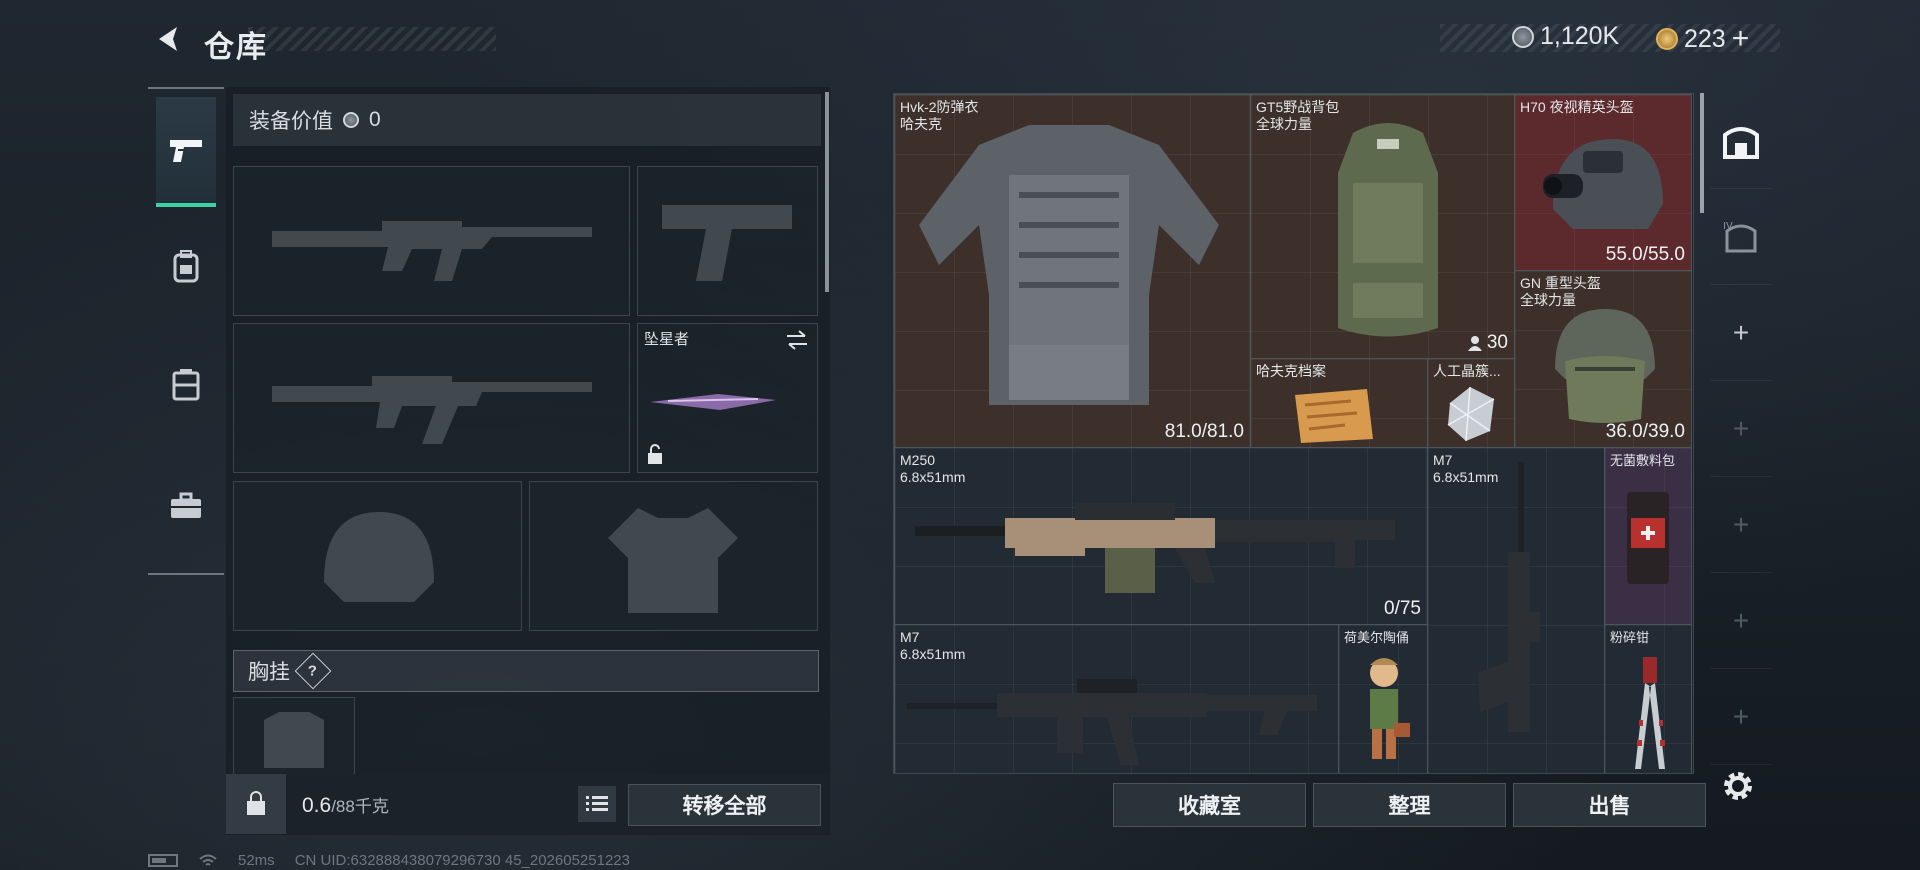 The image size is (1920, 870). I want to click on medical-pack-icon, so click(1648, 538).